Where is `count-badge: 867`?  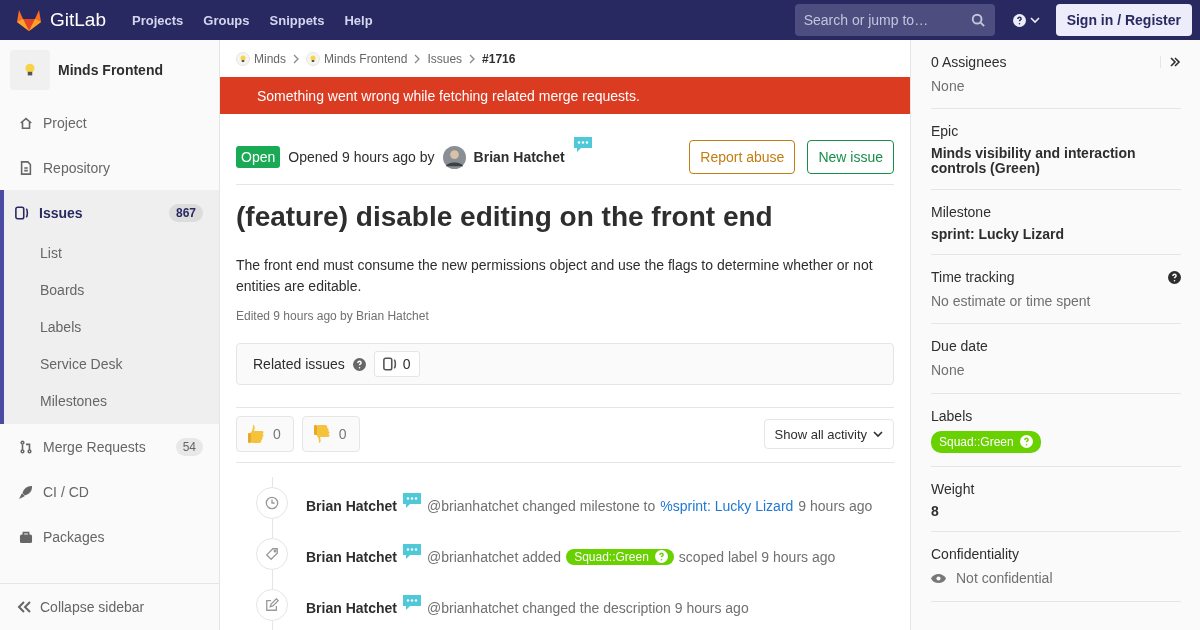 count-badge: 867 is located at coordinates (185, 212).